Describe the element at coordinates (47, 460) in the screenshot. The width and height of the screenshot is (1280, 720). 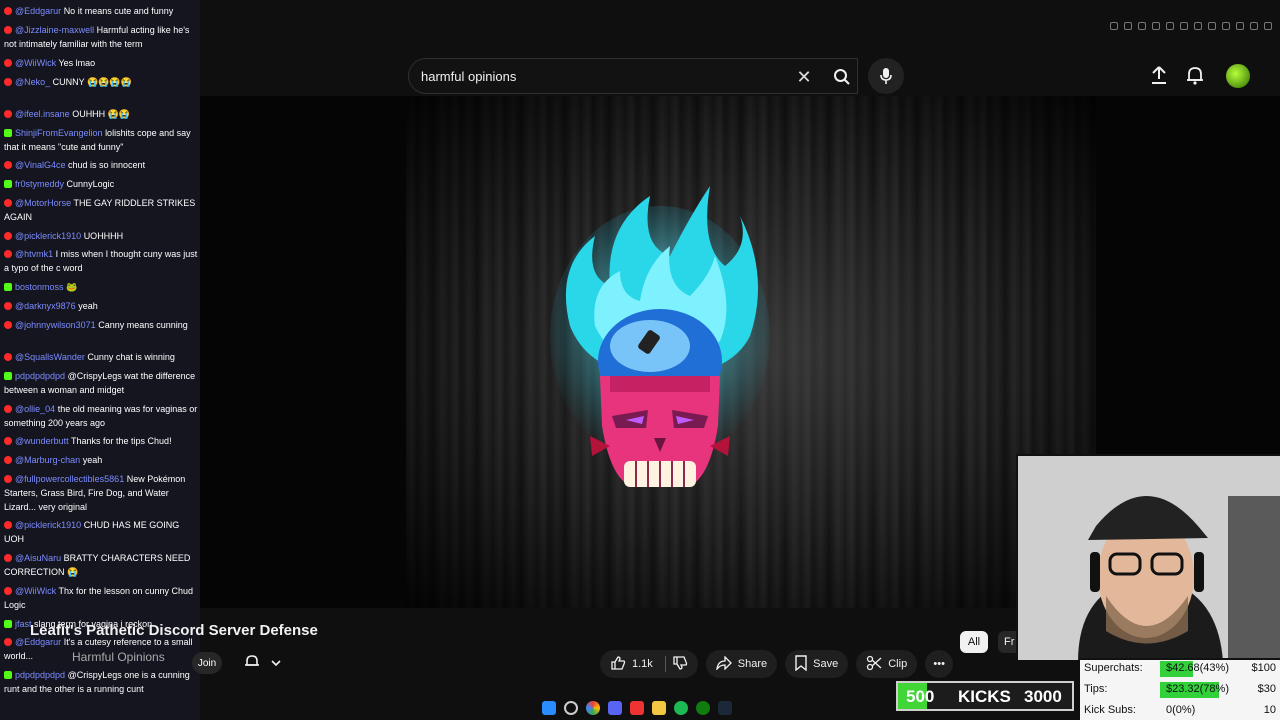
I see `chat-username: @Marburg-chan` at that location.